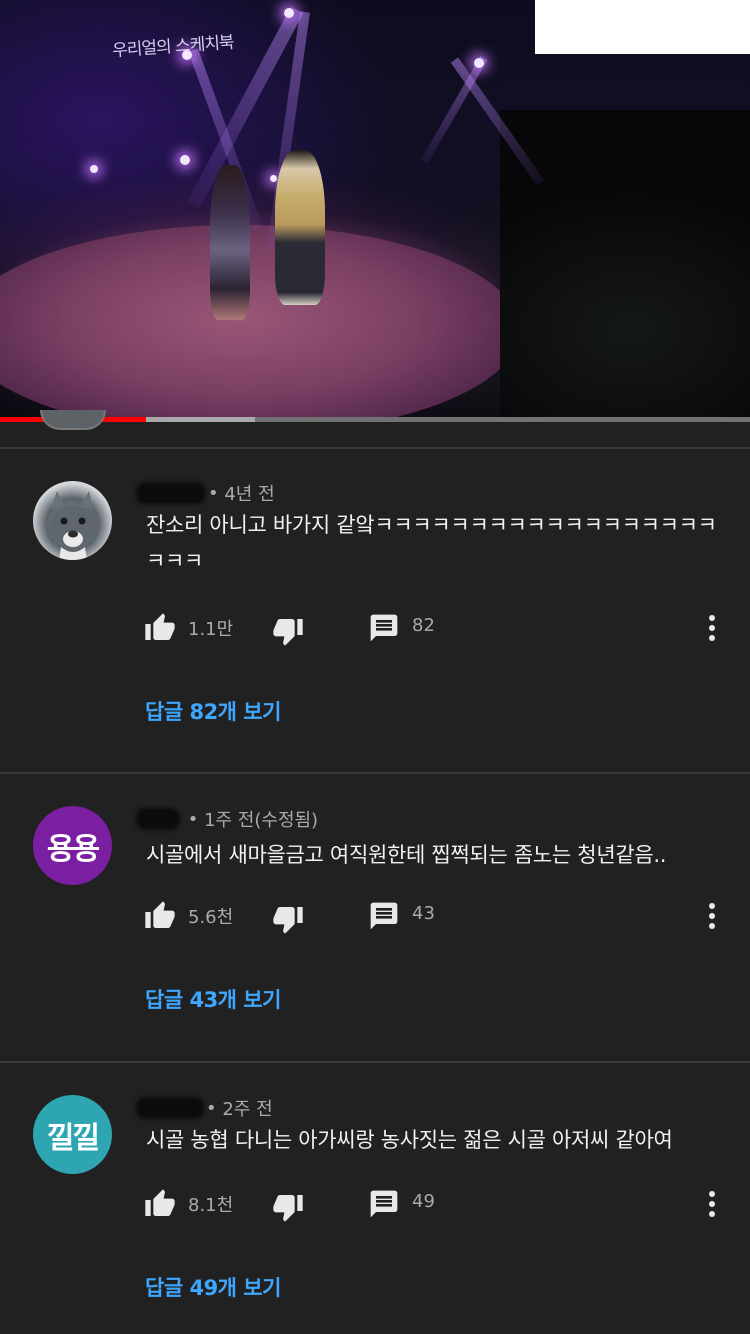 The height and width of the screenshot is (1334, 750). What do you see at coordinates (300, 227) in the screenshot?
I see `video-performer-man` at bounding box center [300, 227].